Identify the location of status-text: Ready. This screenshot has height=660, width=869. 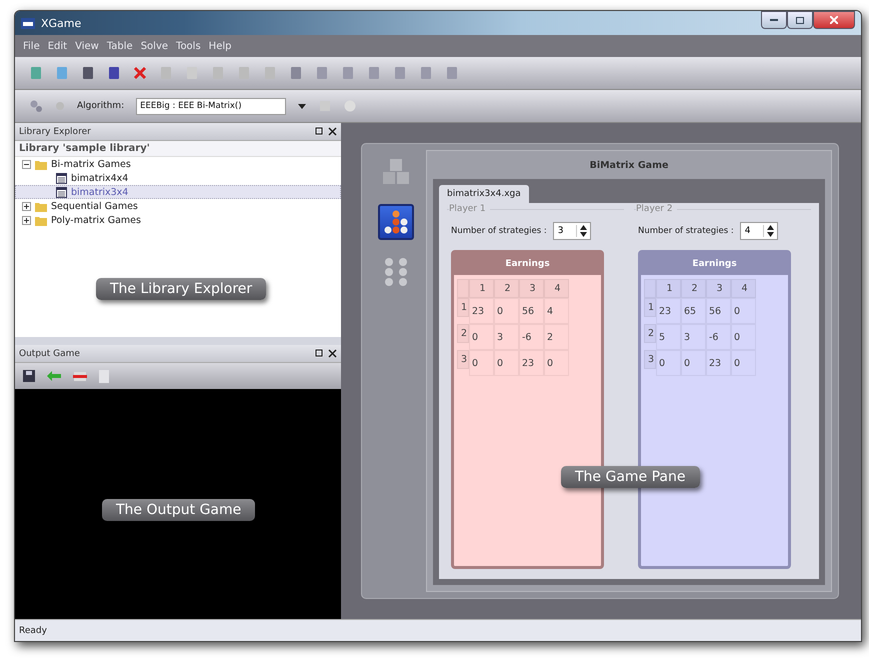
(33, 631).